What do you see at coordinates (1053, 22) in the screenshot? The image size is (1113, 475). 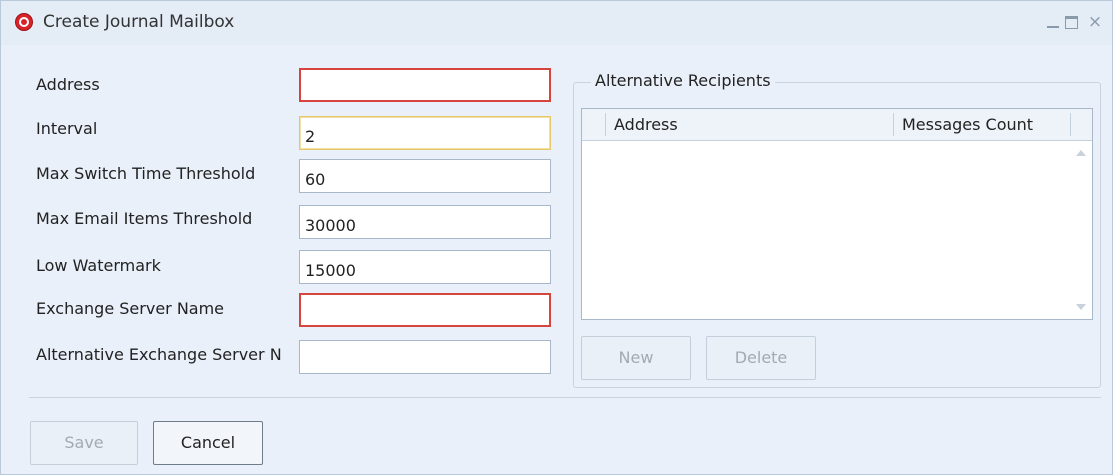 I see `minimize-icon` at bounding box center [1053, 22].